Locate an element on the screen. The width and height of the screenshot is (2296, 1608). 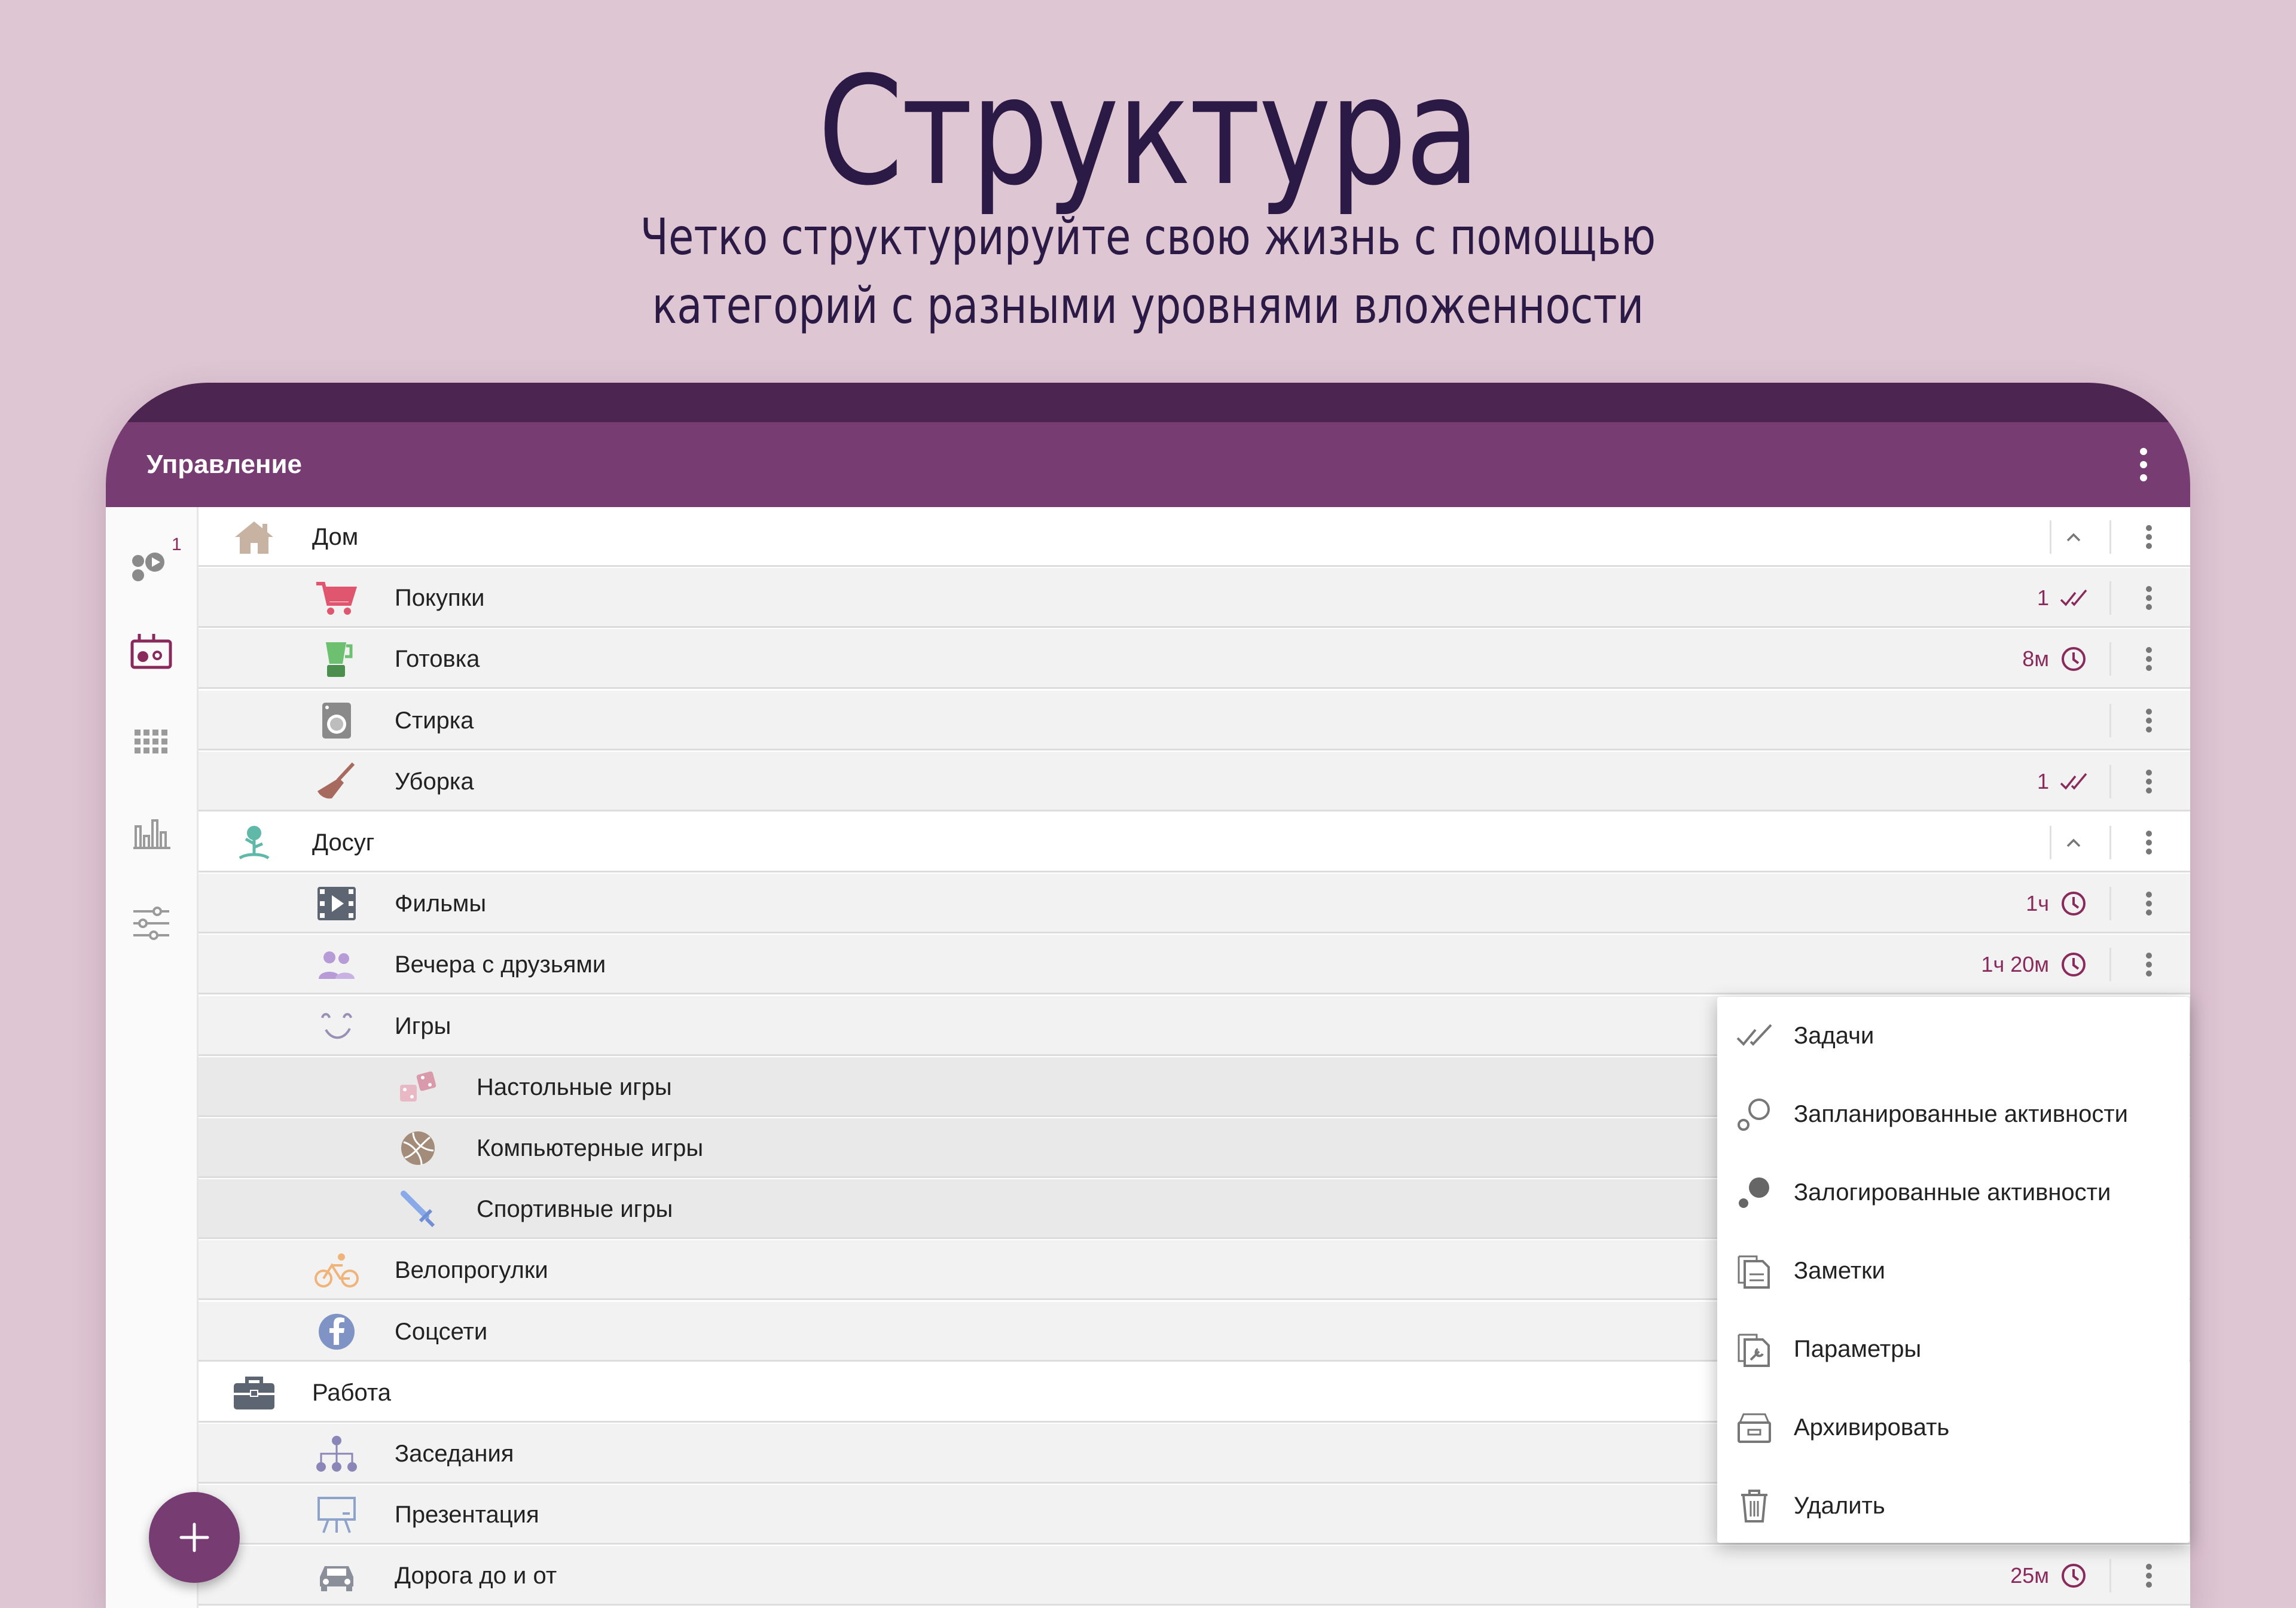
category-row: Стирка is located at coordinates (1194, 720).